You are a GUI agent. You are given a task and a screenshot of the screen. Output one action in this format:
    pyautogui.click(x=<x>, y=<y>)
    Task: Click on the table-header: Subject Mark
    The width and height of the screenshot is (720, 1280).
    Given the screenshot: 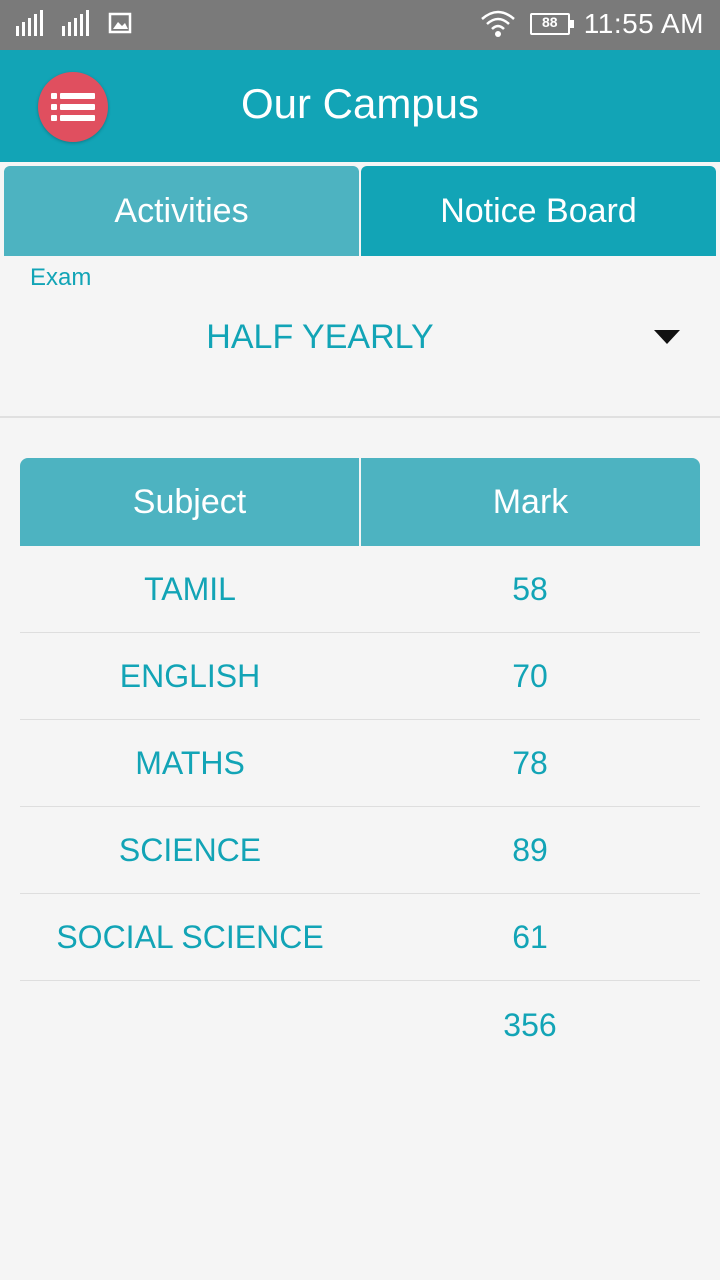 What is the action you would take?
    pyautogui.click(x=360, y=502)
    